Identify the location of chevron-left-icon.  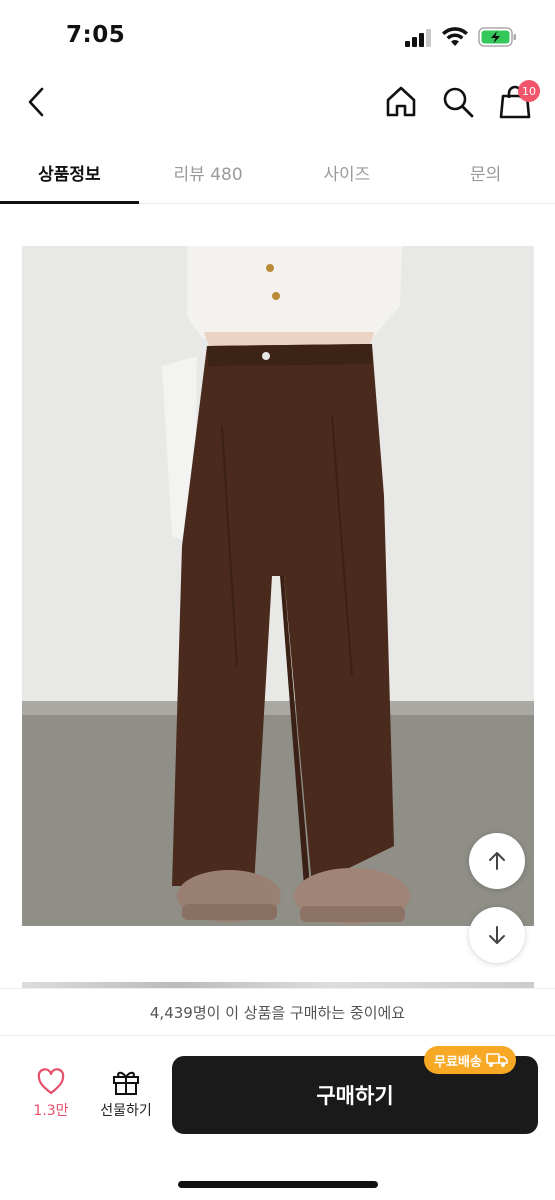
(36, 102).